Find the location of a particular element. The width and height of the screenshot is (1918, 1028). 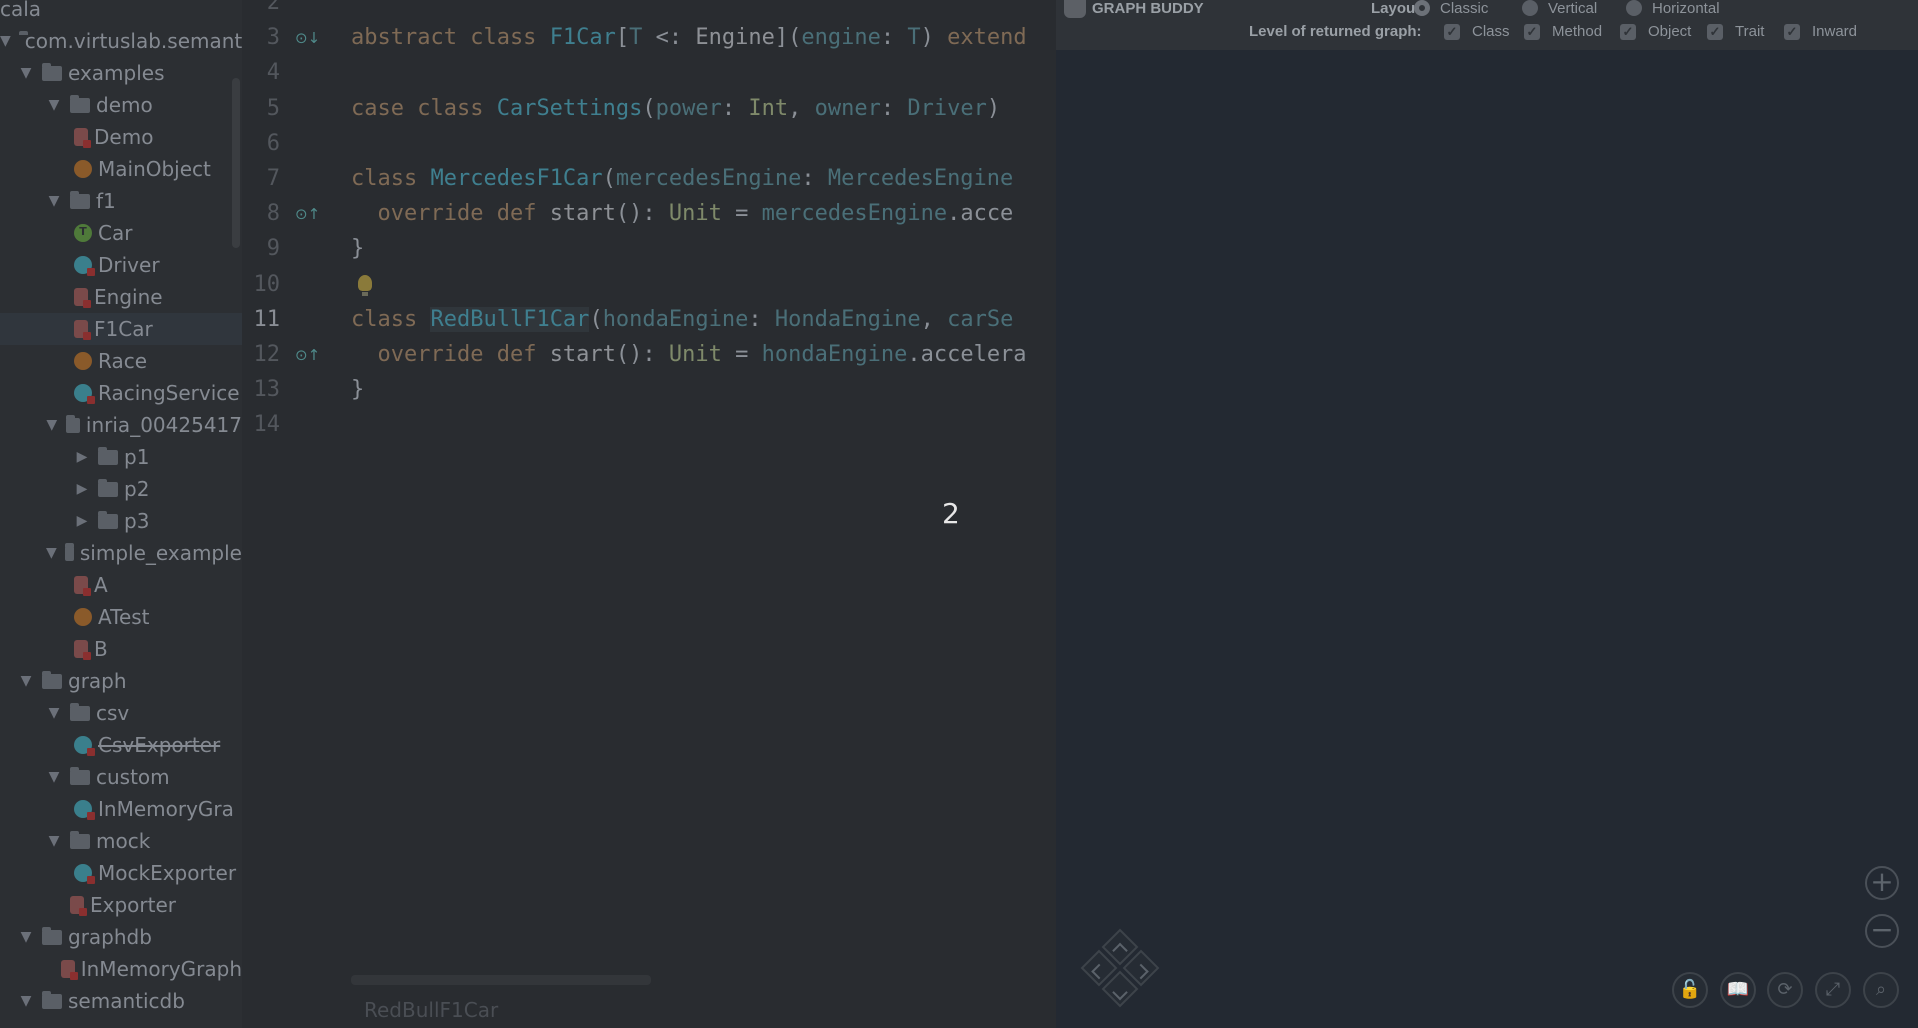

tree-item: MainObject is located at coordinates (121, 169).